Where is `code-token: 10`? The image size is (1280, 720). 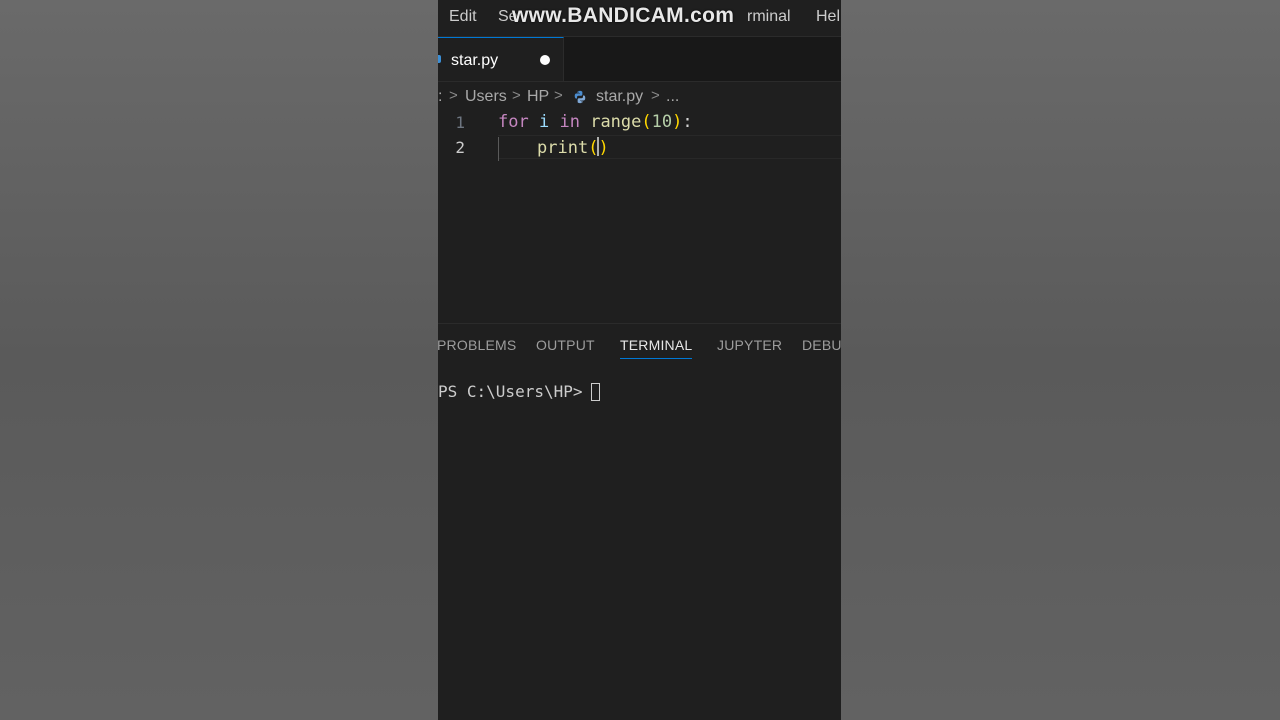
code-token: 10 is located at coordinates (662, 122).